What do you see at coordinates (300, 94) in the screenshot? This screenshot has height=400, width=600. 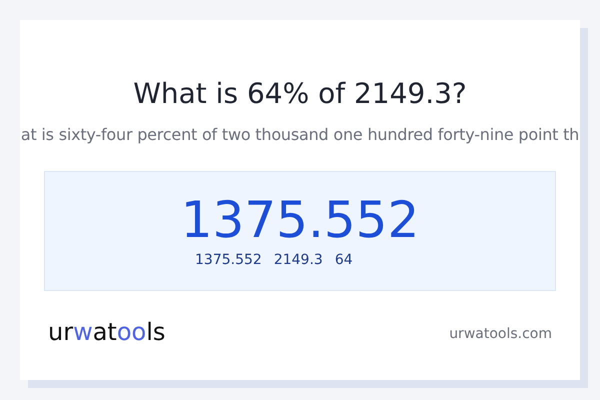 I see `page-title: What is 64% of 2149.3?` at bounding box center [300, 94].